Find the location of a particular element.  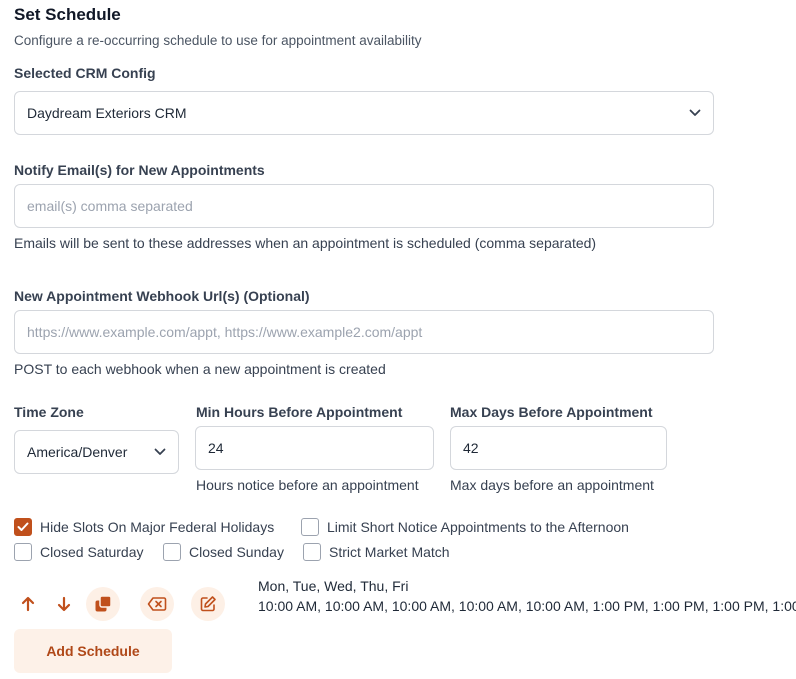

notify-email-input is located at coordinates (364, 206).